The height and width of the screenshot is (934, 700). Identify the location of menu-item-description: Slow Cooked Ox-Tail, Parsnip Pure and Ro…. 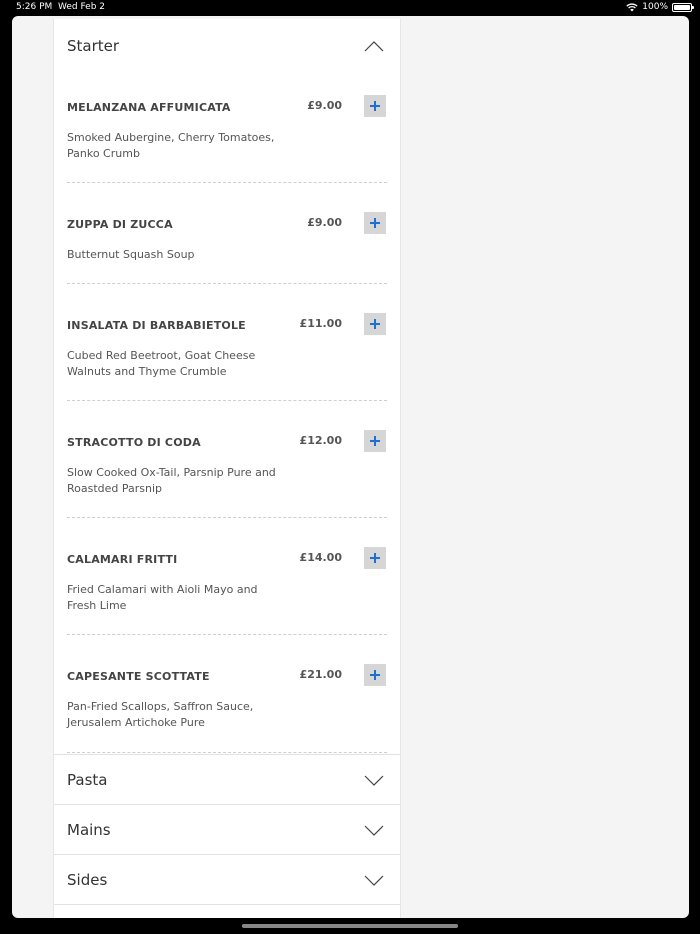
(171, 480).